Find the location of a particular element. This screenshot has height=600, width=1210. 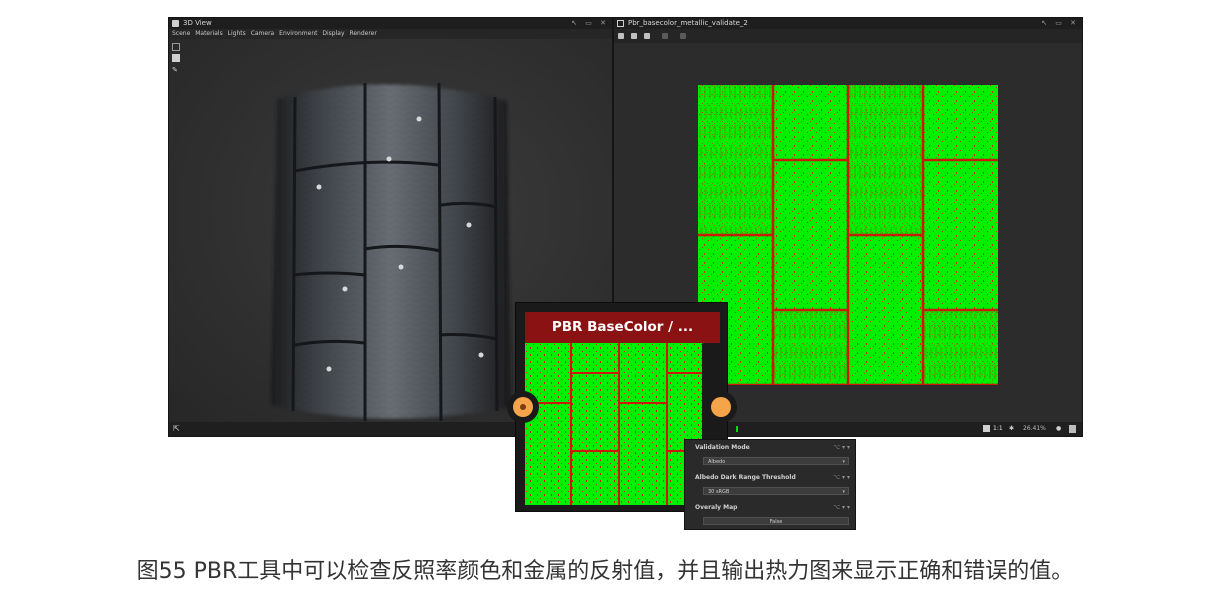

overlay-map-value: False is located at coordinates (776, 522).